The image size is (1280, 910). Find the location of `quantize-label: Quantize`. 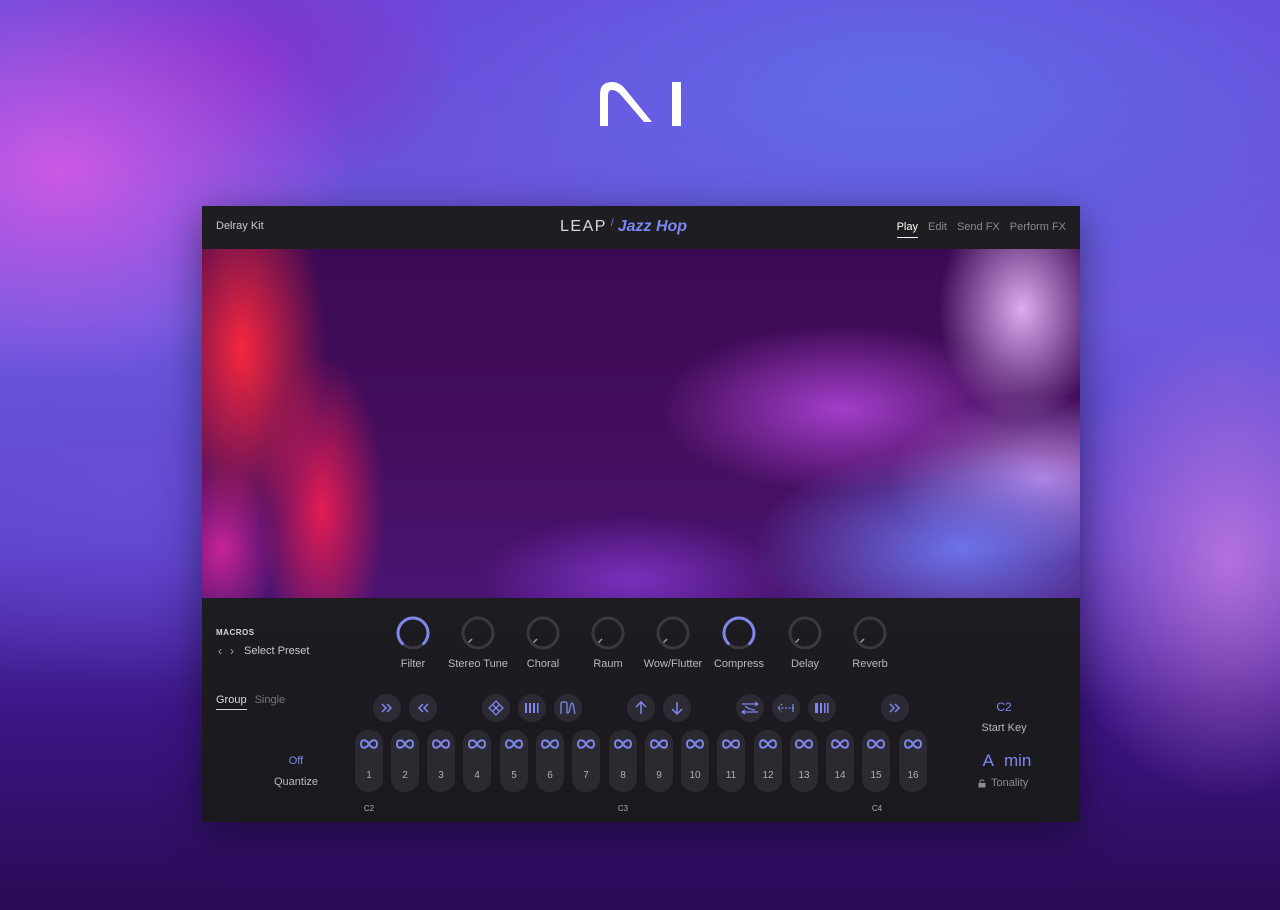

quantize-label: Quantize is located at coordinates (296, 782).